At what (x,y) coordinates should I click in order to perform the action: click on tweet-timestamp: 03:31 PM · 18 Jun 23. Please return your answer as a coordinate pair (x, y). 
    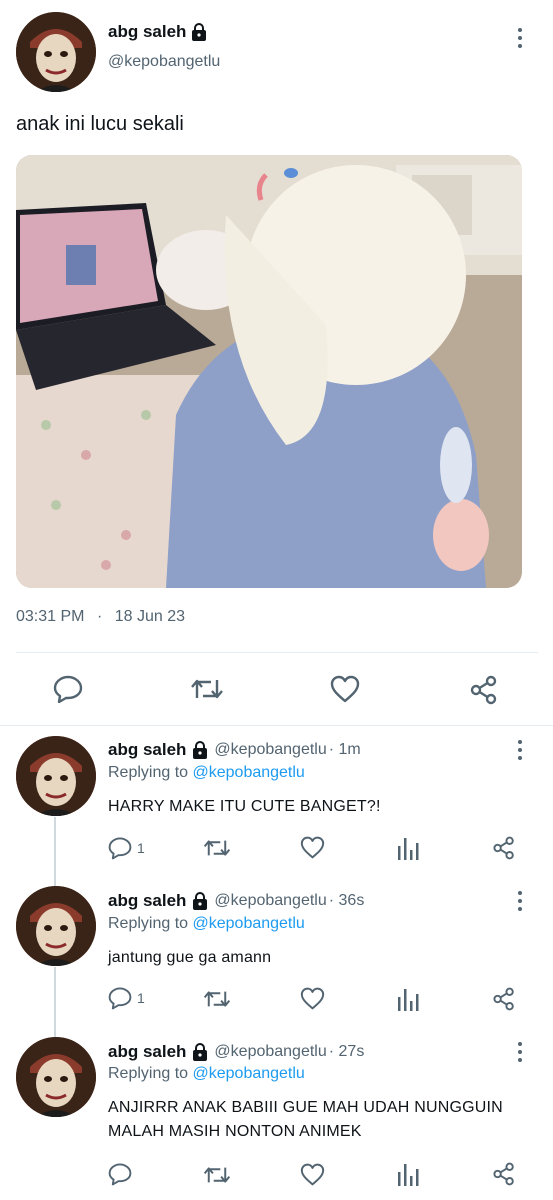
    Looking at the image, I should click on (100, 617).